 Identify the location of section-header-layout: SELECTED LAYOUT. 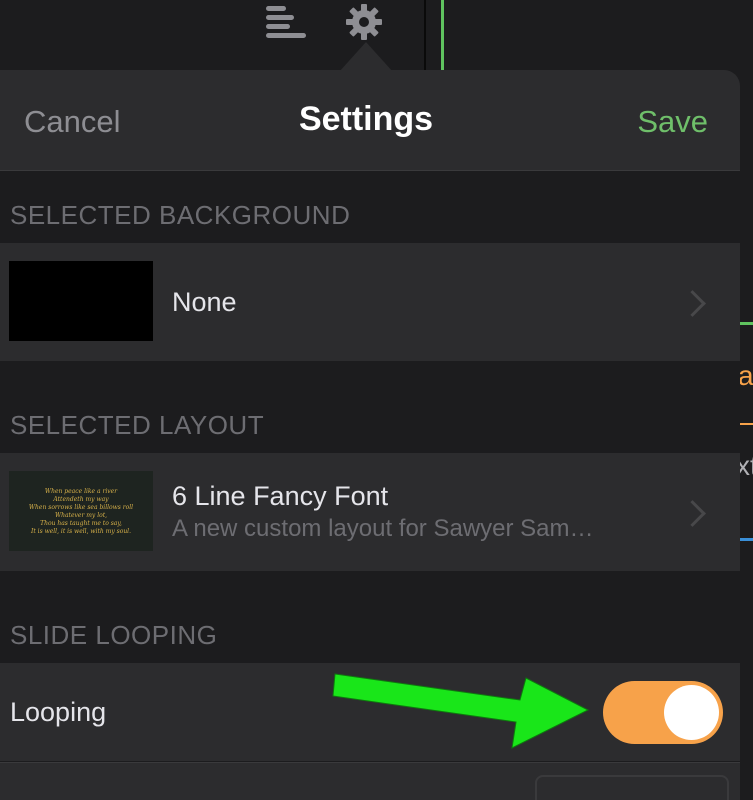
(137, 425).